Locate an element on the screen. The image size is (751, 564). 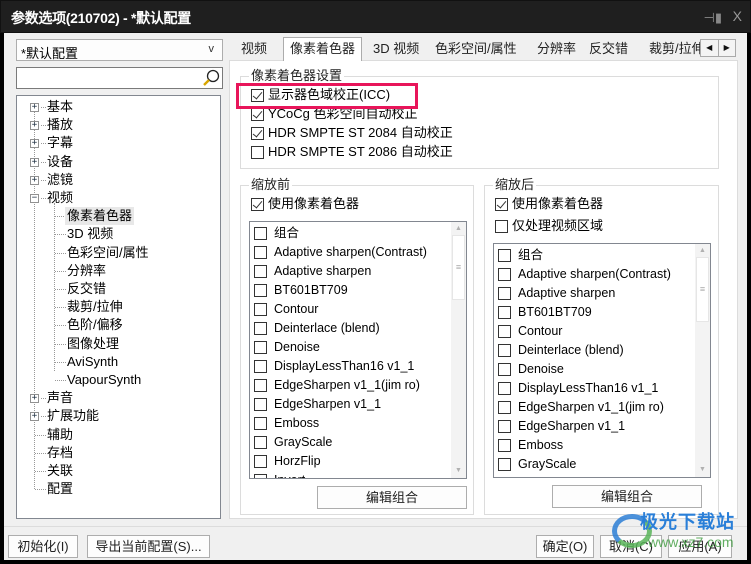
magnifier-icon is located at coordinates (211, 78).